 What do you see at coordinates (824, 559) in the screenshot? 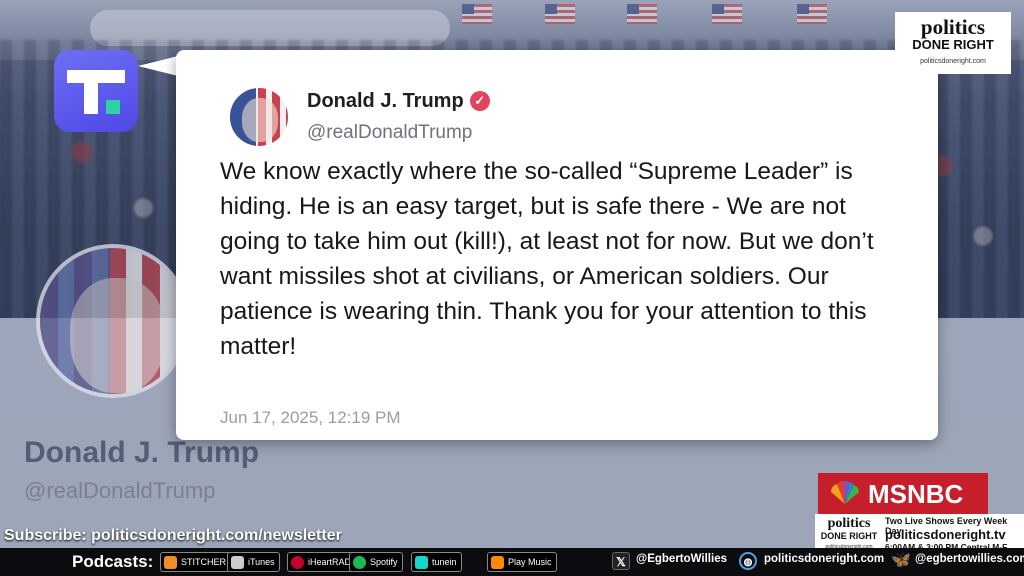
I see `website-link: politicsdoneright.com` at bounding box center [824, 559].